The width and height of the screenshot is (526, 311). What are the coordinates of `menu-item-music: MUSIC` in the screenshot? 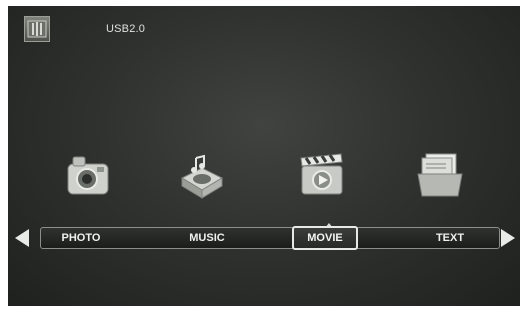 It's located at (207, 238).